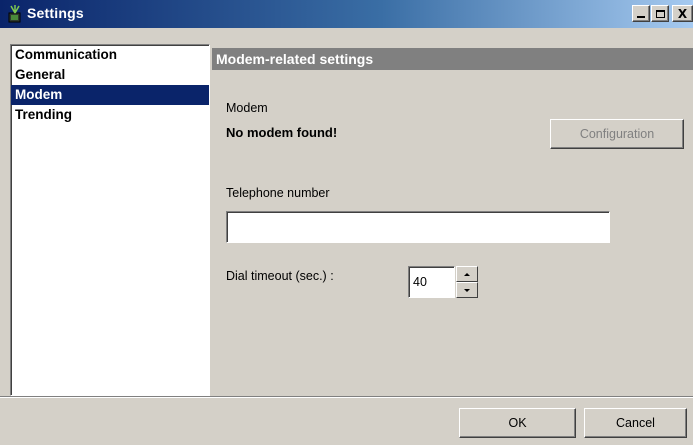  What do you see at coordinates (55, 13) in the screenshot?
I see `window-title: Settings` at bounding box center [55, 13].